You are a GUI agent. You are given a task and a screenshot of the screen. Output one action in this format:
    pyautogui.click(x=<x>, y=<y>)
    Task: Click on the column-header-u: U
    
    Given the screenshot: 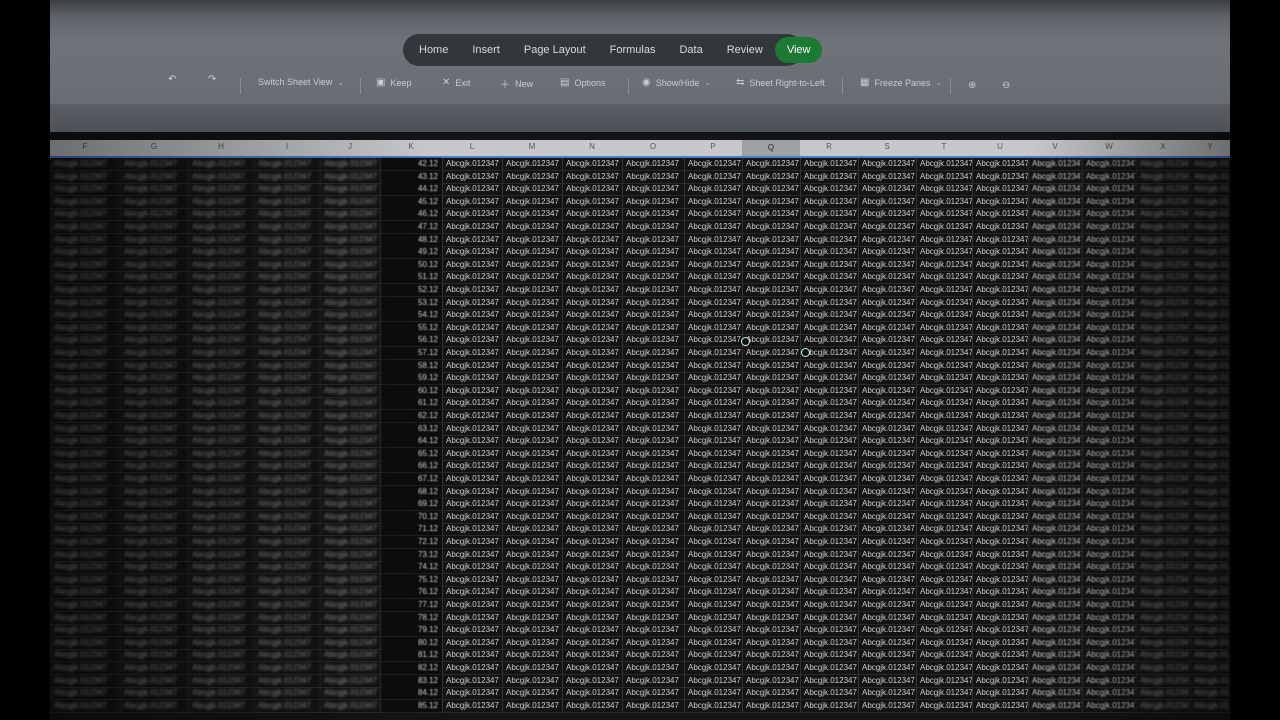 What is the action you would take?
    pyautogui.click(x=1000, y=146)
    